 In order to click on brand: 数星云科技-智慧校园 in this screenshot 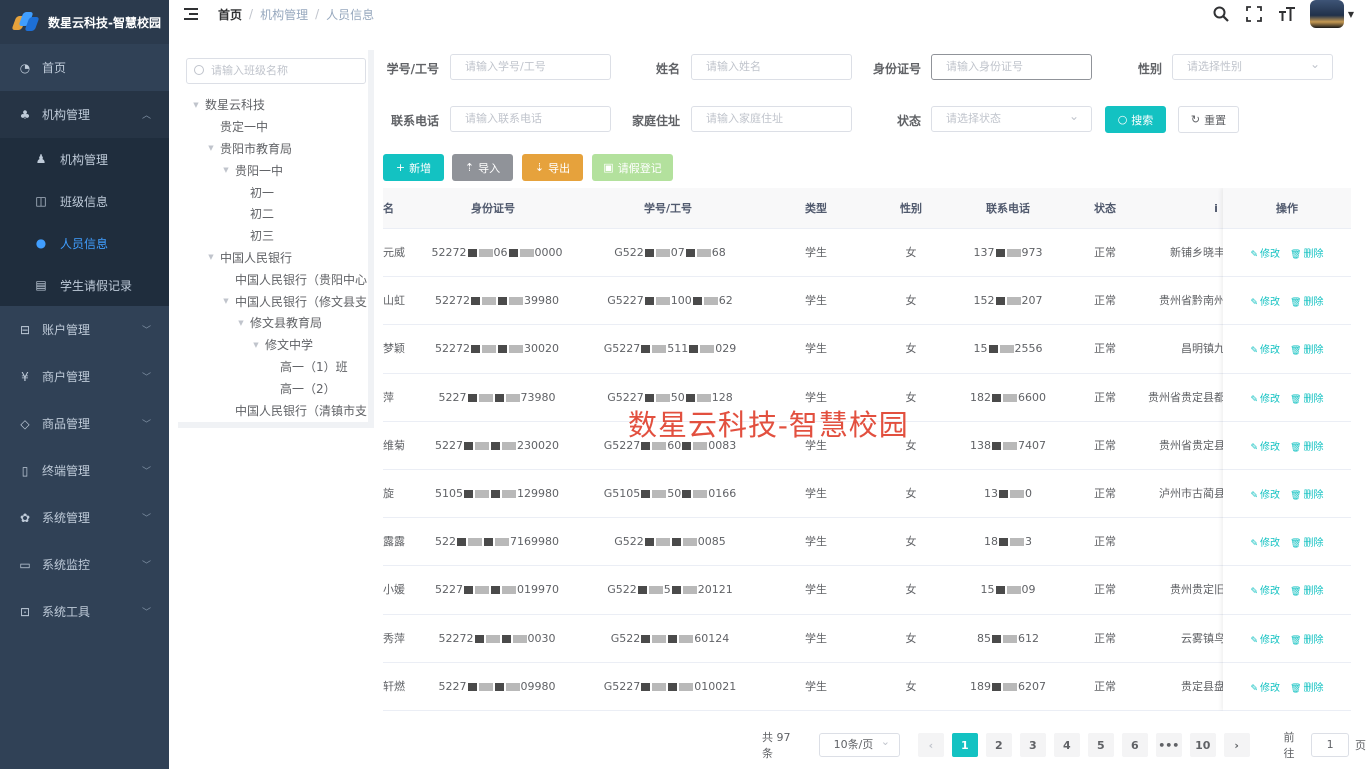, I will do `click(84, 22)`.